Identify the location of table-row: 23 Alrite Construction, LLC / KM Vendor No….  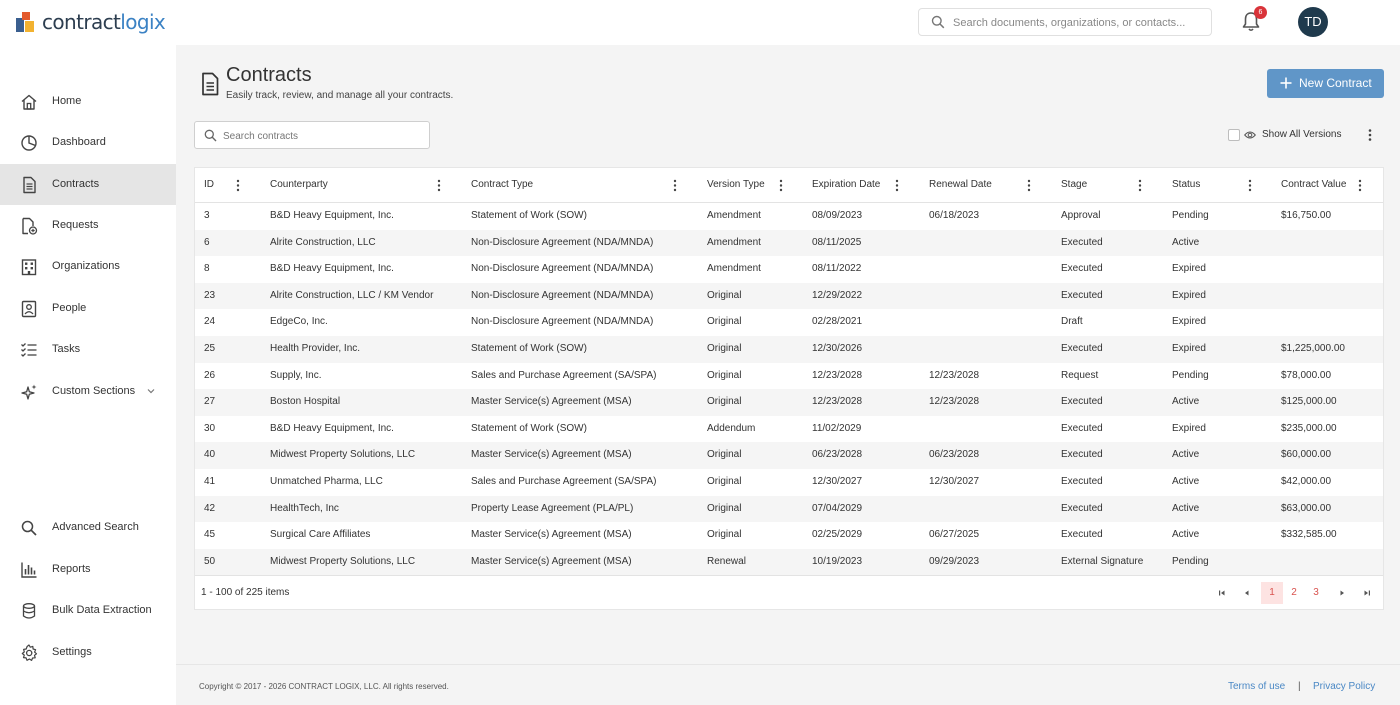
(789, 296).